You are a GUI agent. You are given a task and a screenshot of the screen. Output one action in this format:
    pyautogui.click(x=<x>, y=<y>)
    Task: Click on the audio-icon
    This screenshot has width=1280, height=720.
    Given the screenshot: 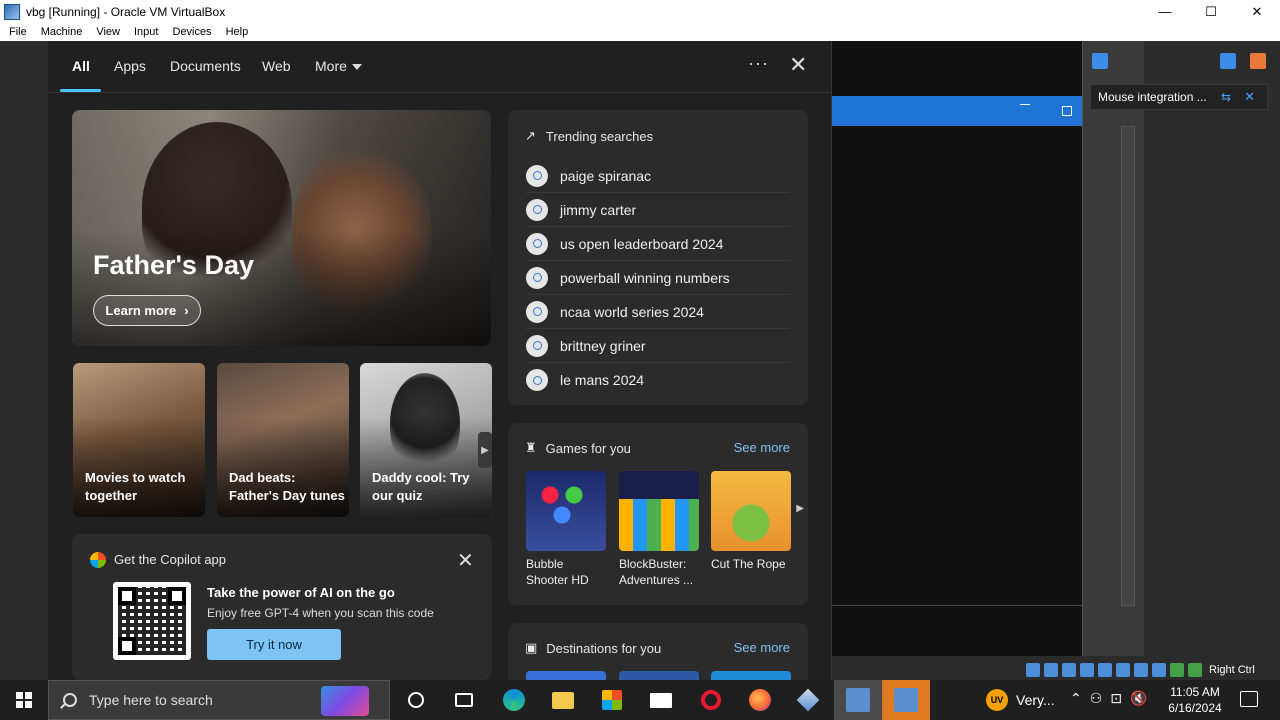 What is the action you would take?
    pyautogui.click(x=1069, y=670)
    